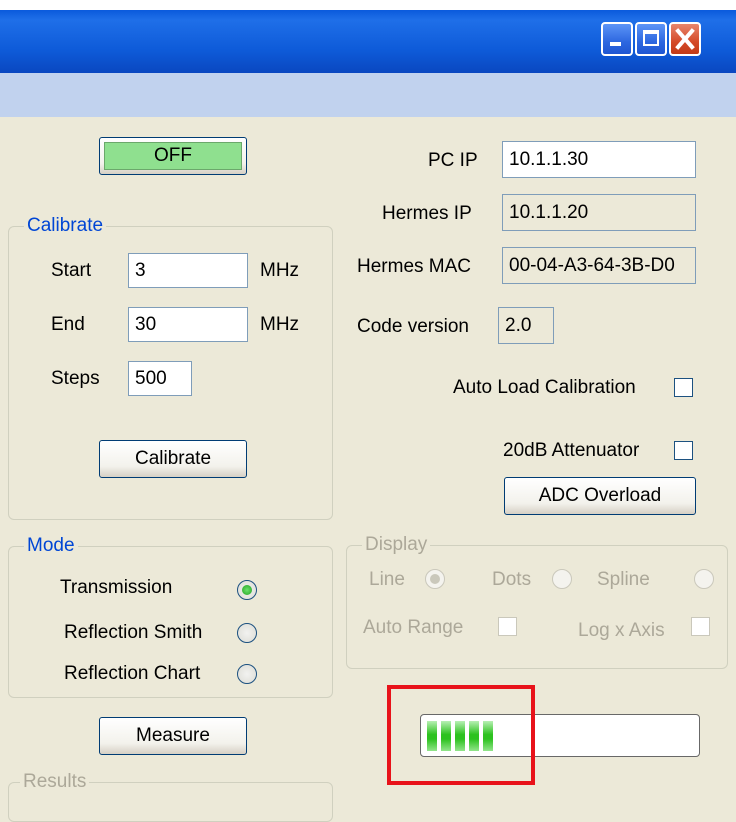 This screenshot has height=822, width=736. I want to click on hermes-mac-field: 00-04-A3-64-3B-D0, so click(599, 265).